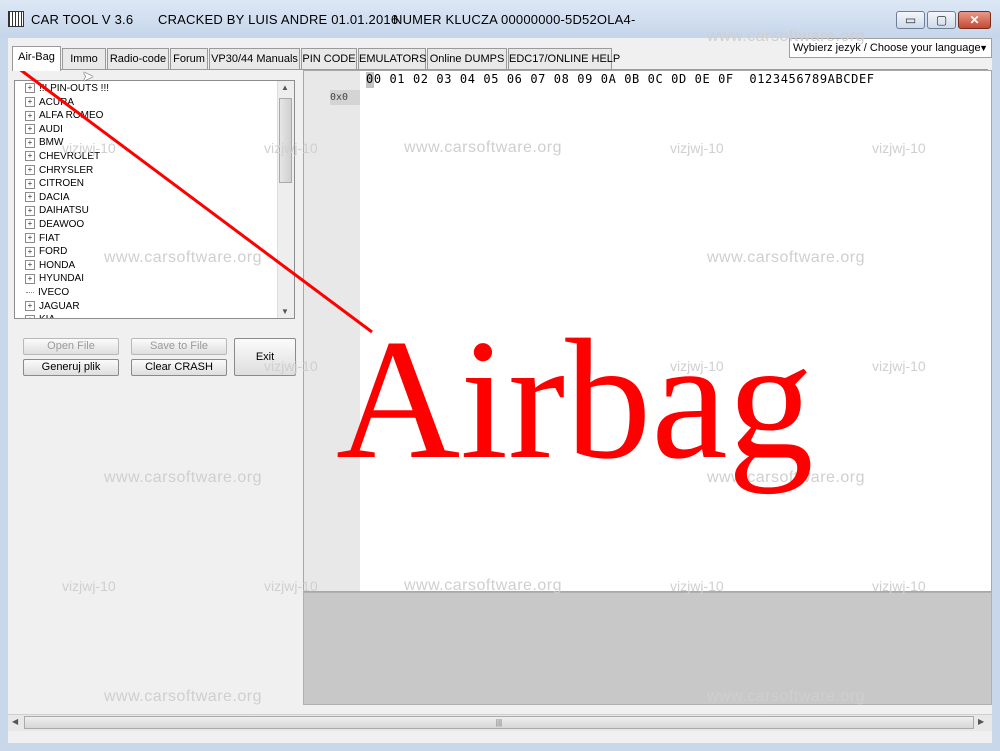 The image size is (1000, 751). What do you see at coordinates (62, 279) in the screenshot?
I see `tree-item-label: HYUNDAI` at bounding box center [62, 279].